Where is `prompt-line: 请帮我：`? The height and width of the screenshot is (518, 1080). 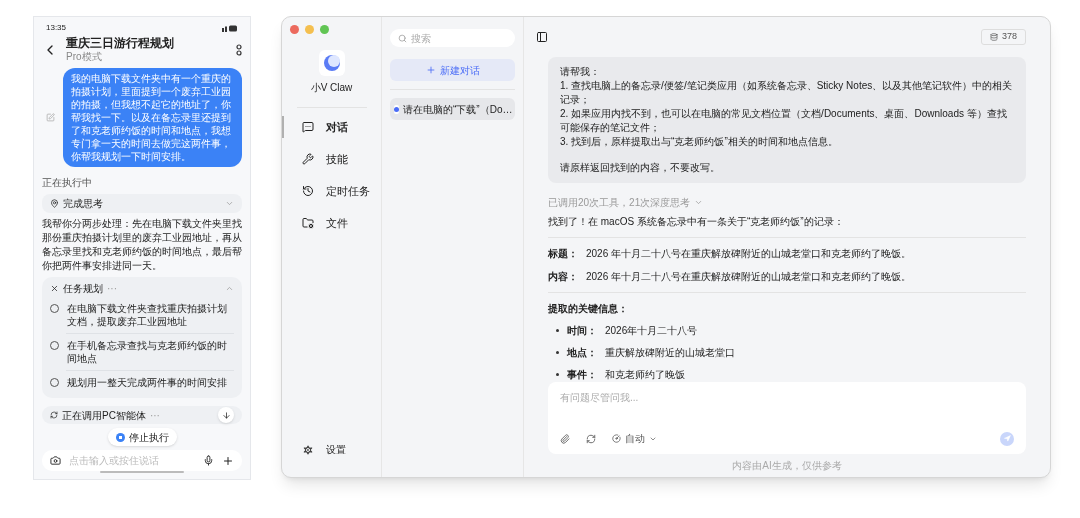
prompt-line: 请帮我： is located at coordinates (580, 72).